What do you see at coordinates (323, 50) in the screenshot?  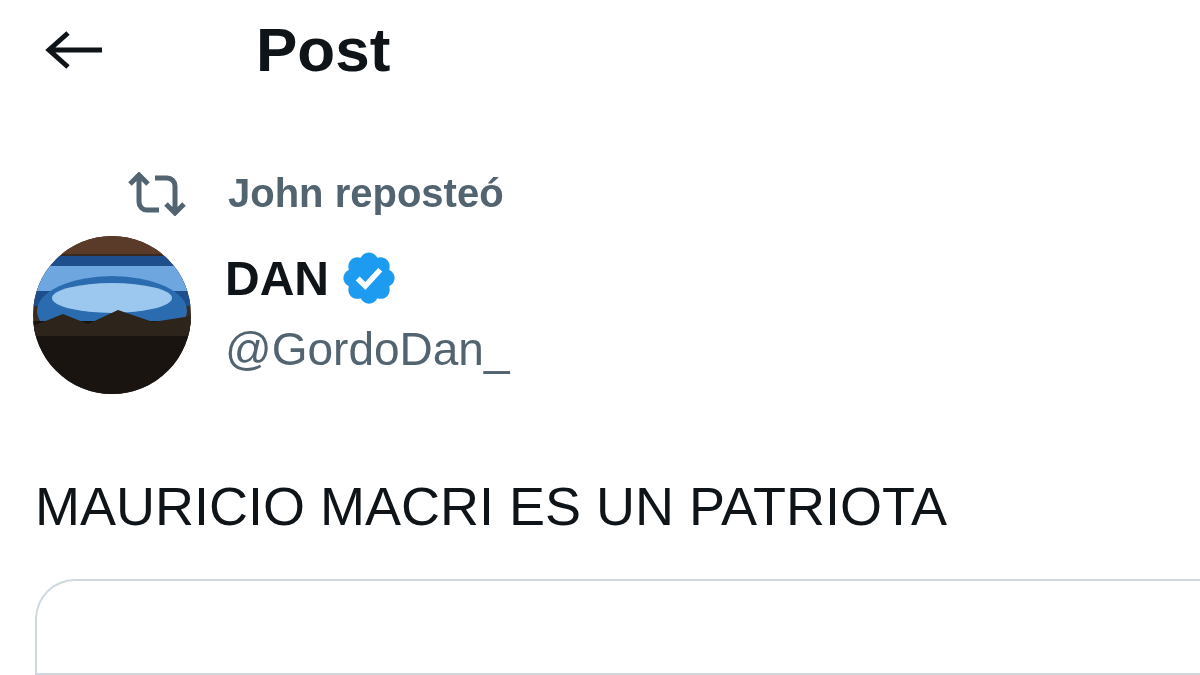 I see `page-title: Post` at bounding box center [323, 50].